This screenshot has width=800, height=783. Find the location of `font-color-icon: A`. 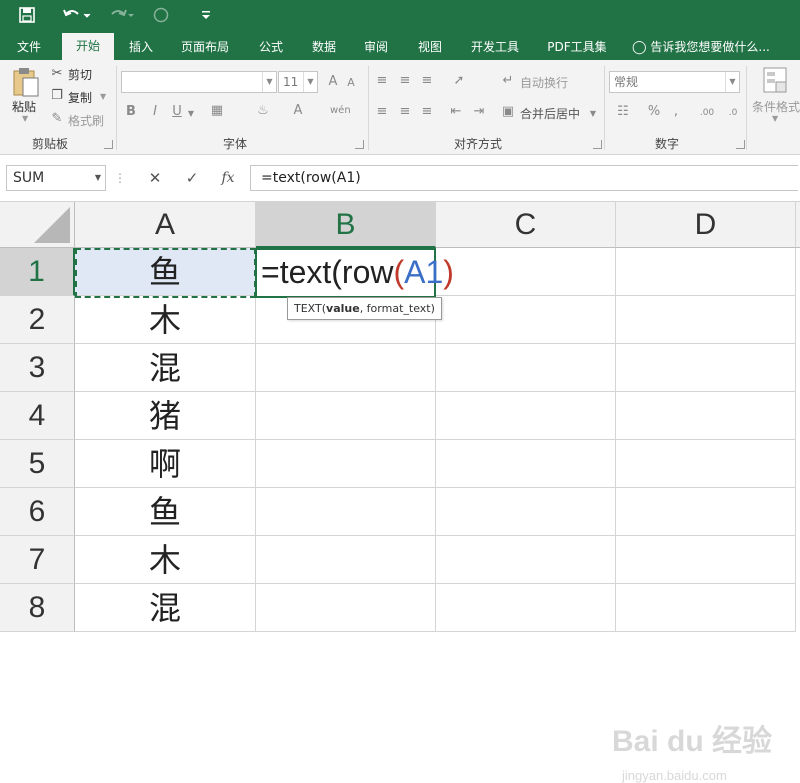

font-color-icon: A is located at coordinates (298, 111).